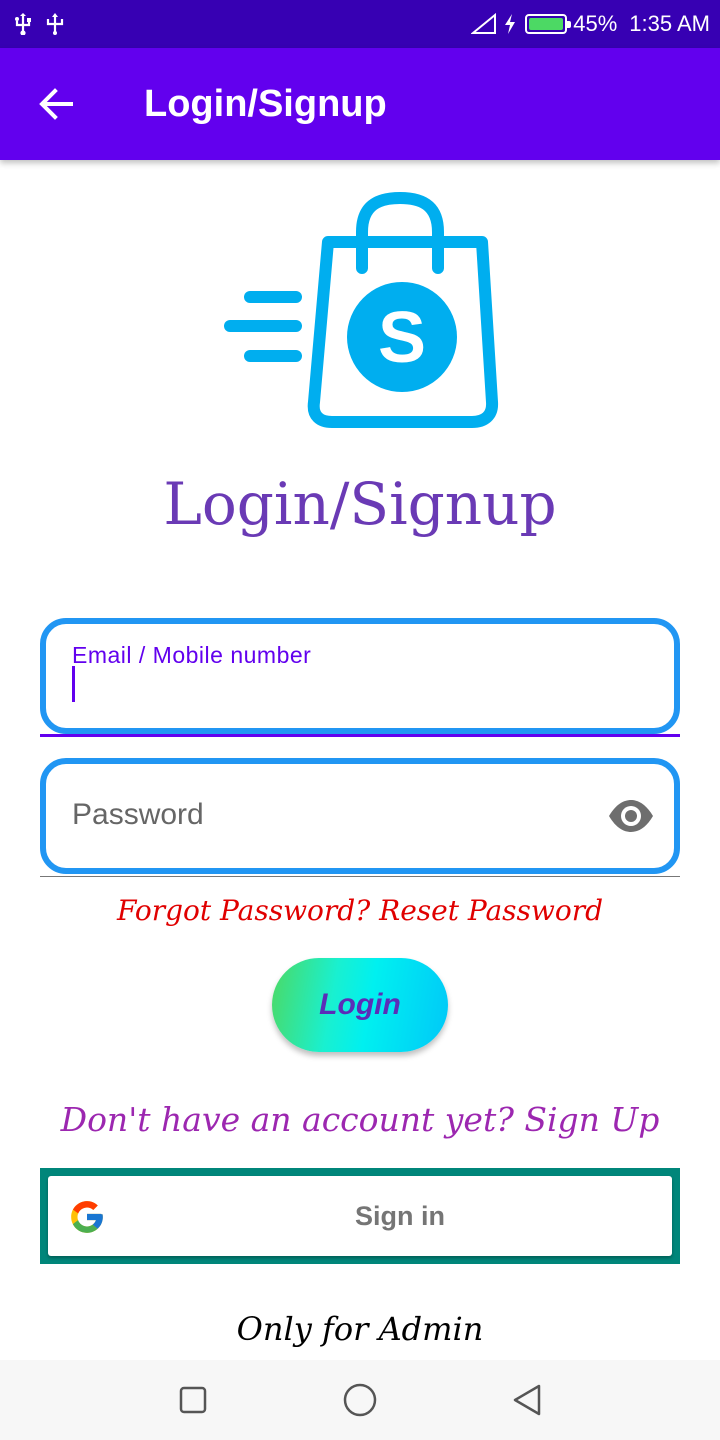 This screenshot has height=1440, width=720. I want to click on status-bar: 45% 1:35 AM, so click(360, 24).